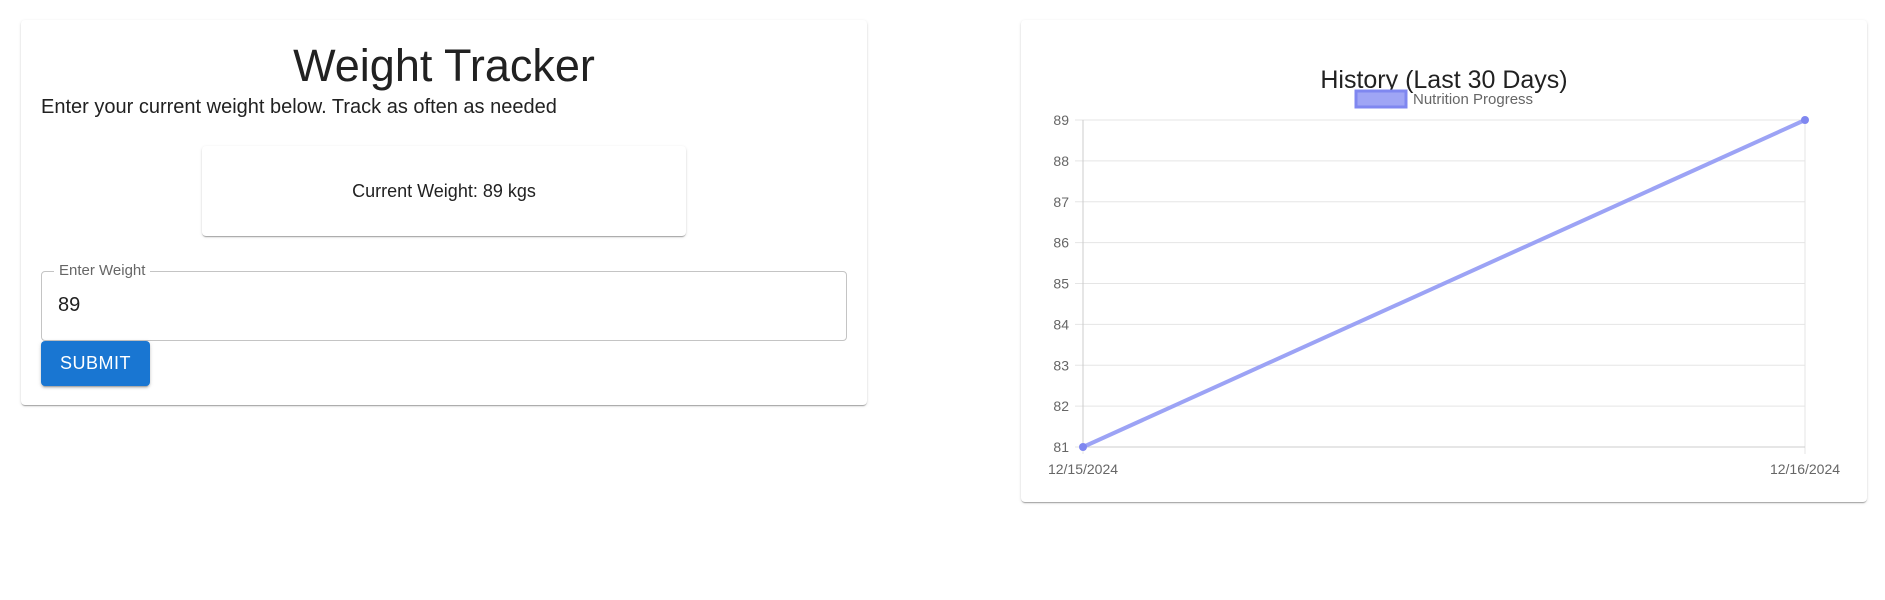 The image size is (1885, 600). What do you see at coordinates (1061, 202) in the screenshot?
I see `y-tick-label: 87` at bounding box center [1061, 202].